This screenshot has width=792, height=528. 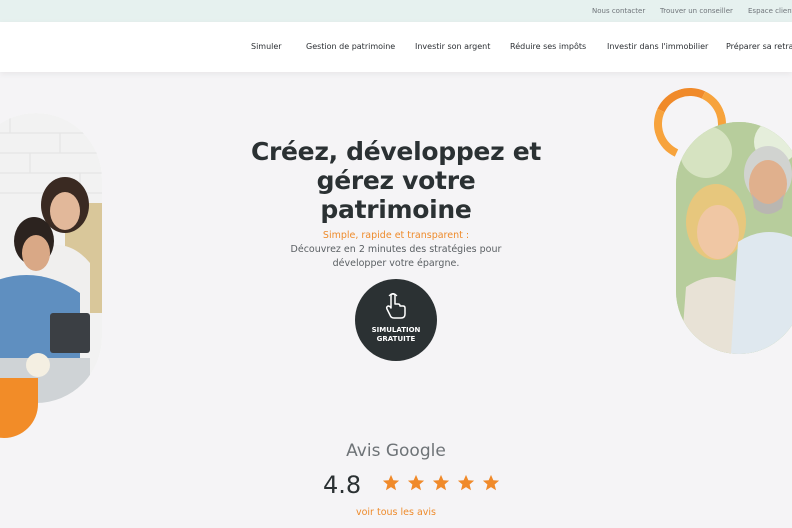 I want to click on hero-photo-left, so click(x=51, y=258).